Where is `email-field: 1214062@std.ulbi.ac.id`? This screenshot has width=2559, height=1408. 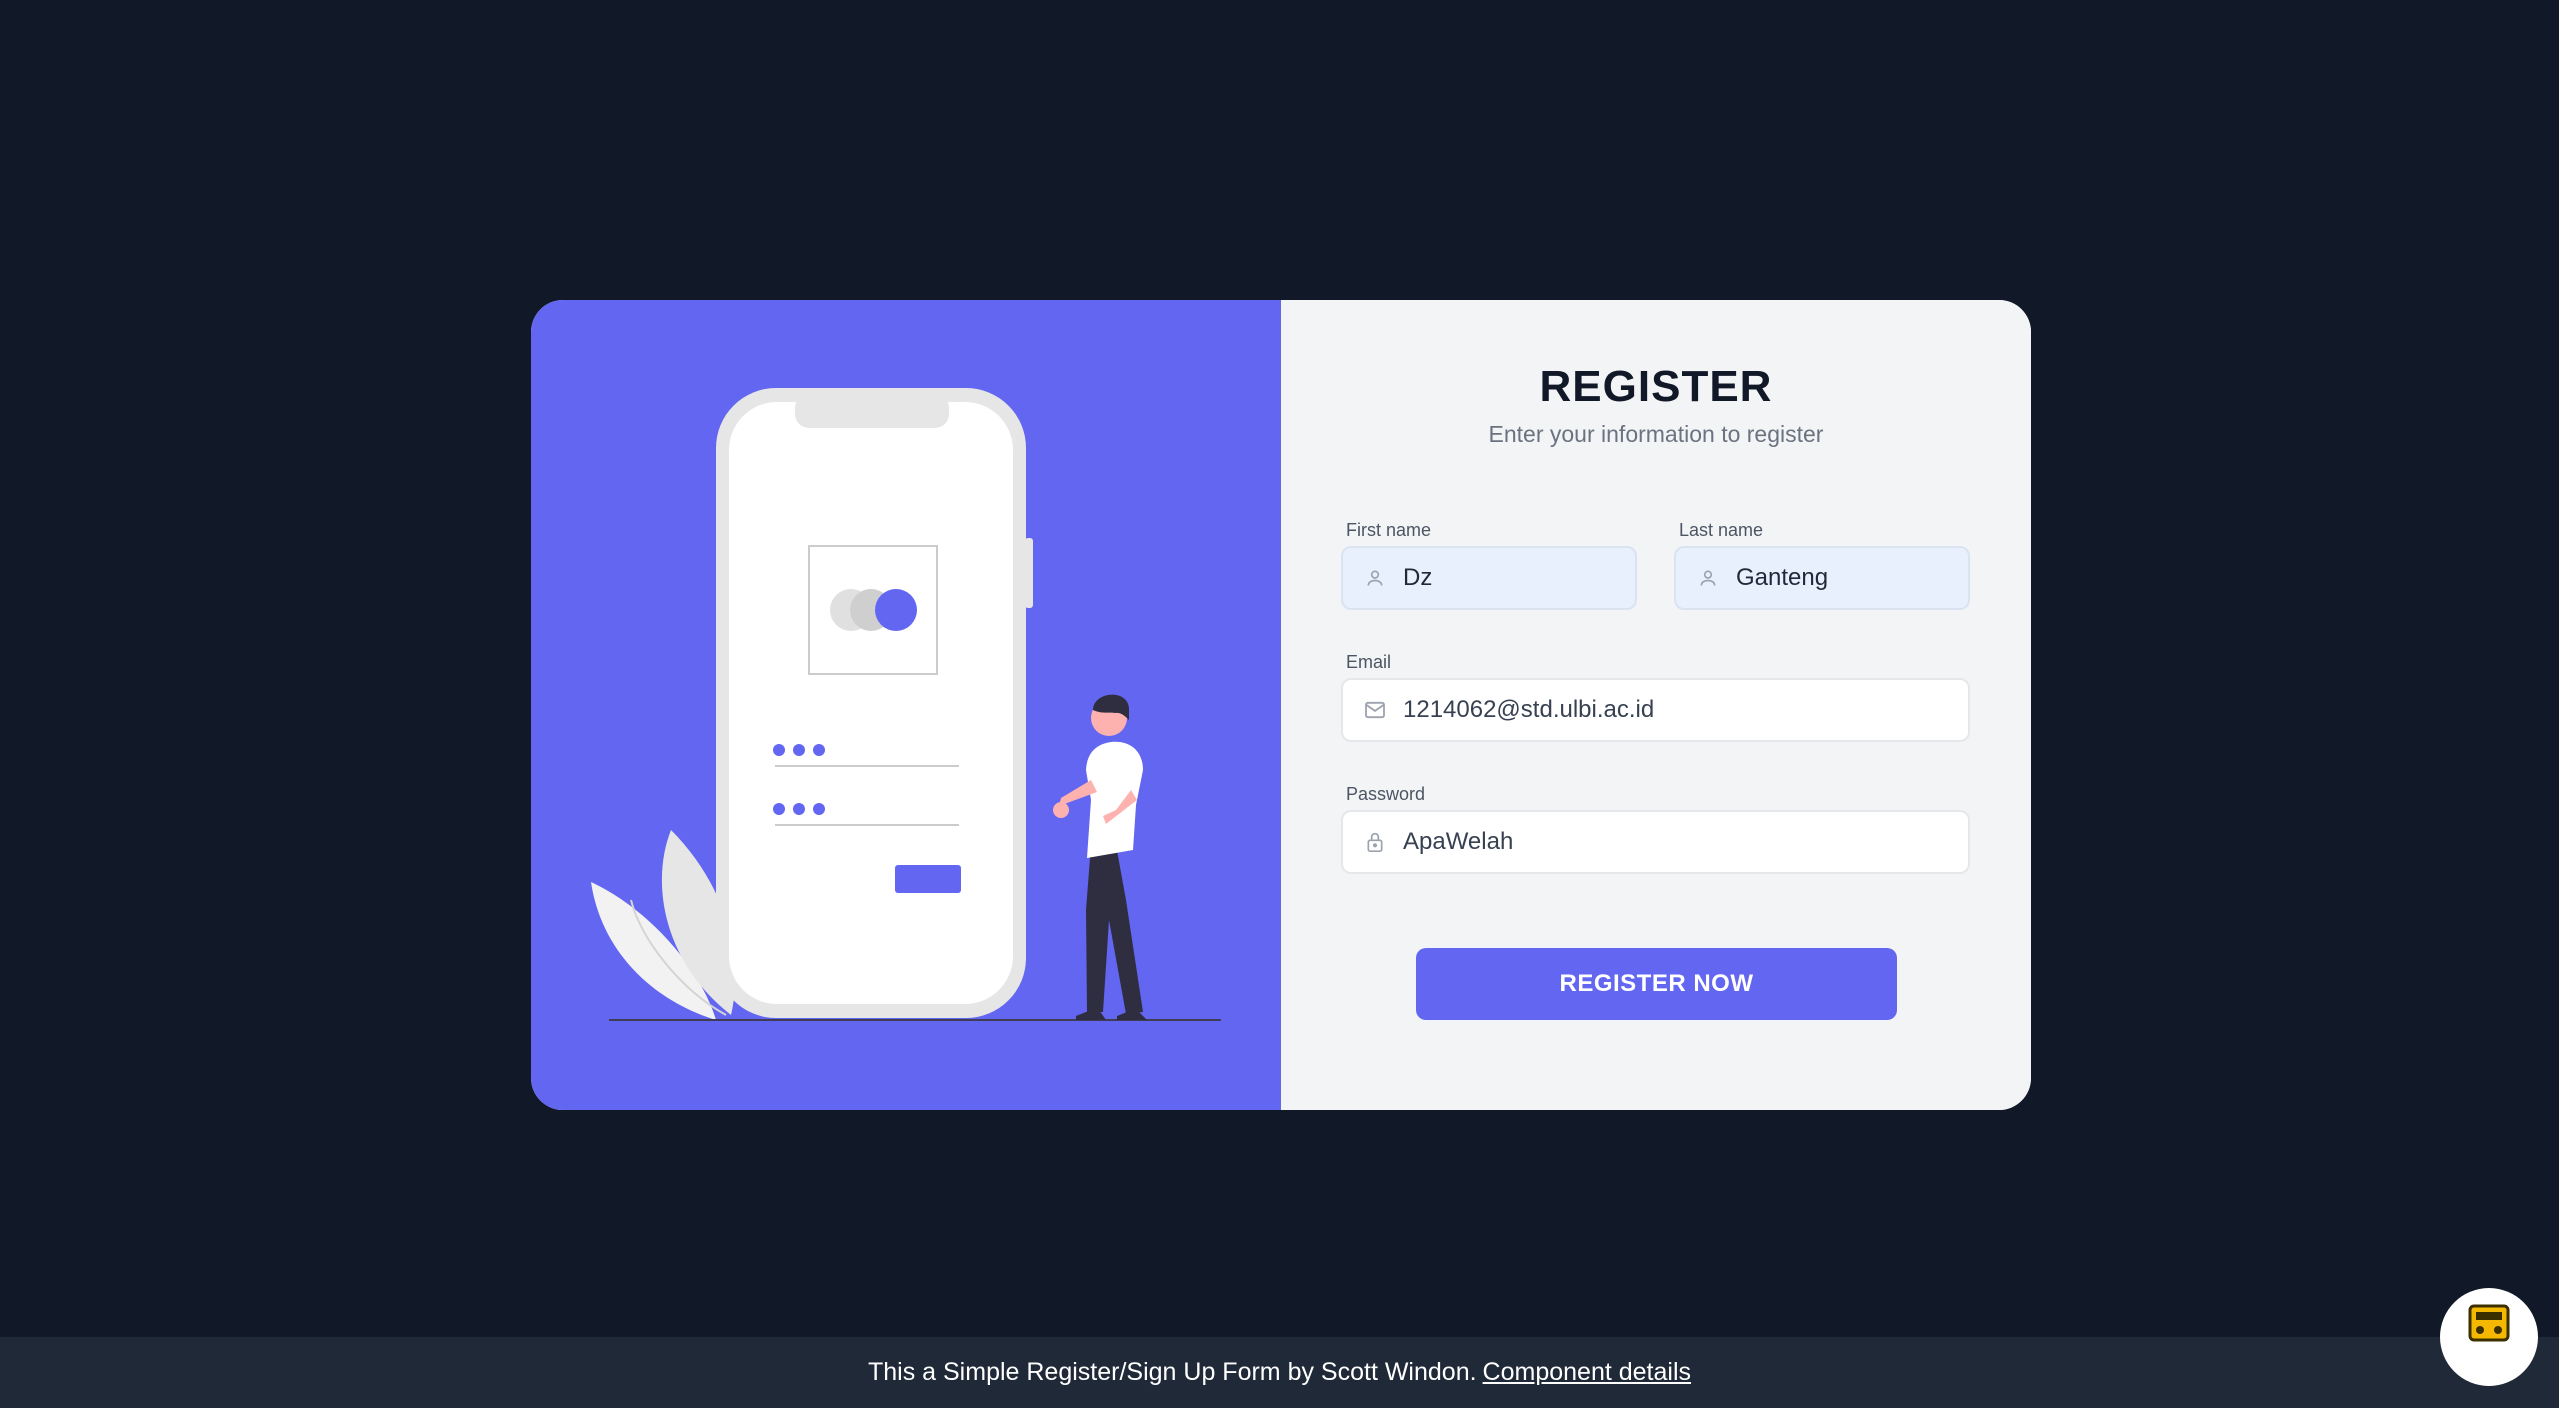
email-field: 1214062@std.ulbi.ac.id is located at coordinates (1655, 710).